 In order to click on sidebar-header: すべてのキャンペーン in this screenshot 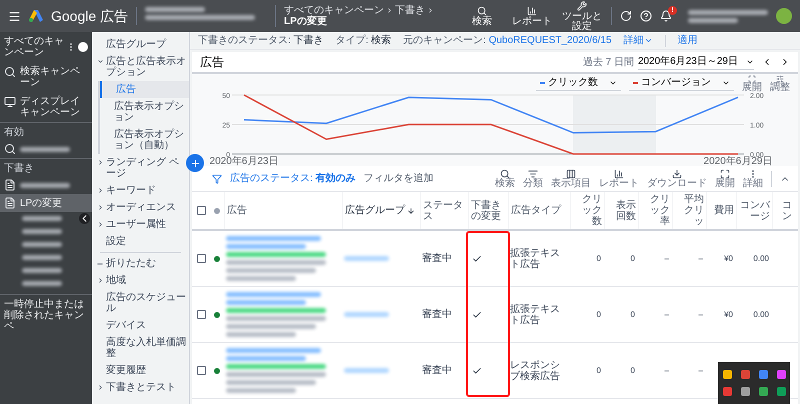, I will do `click(34, 47)`.